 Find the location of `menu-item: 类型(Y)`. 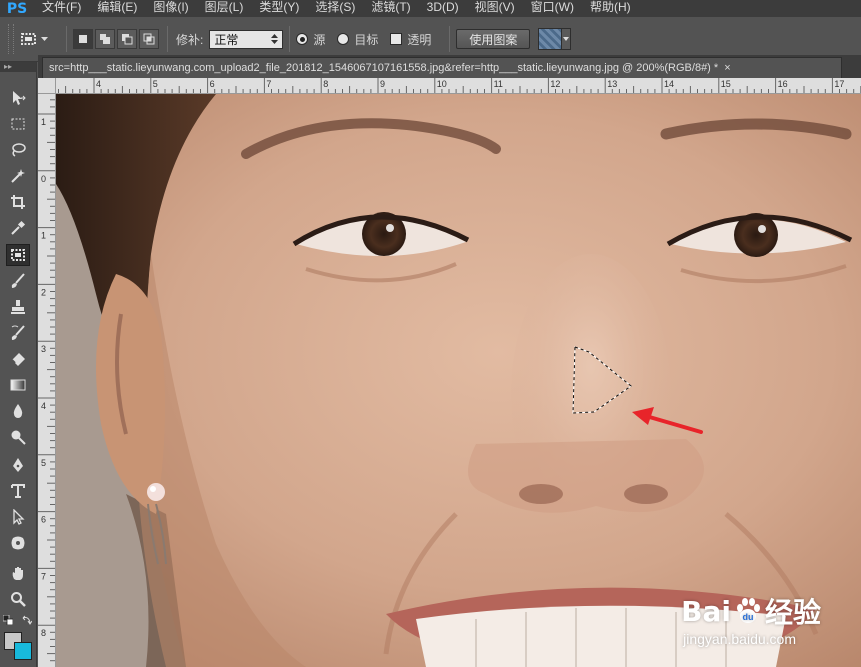

menu-item: 类型(Y) is located at coordinates (279, 8).